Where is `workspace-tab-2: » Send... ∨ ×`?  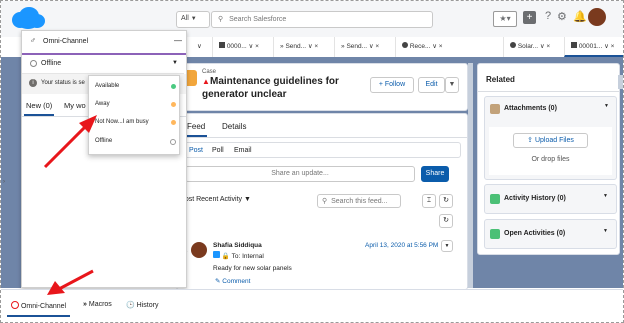 workspace-tab-2: » Send... ∨ × is located at coordinates (303, 47).